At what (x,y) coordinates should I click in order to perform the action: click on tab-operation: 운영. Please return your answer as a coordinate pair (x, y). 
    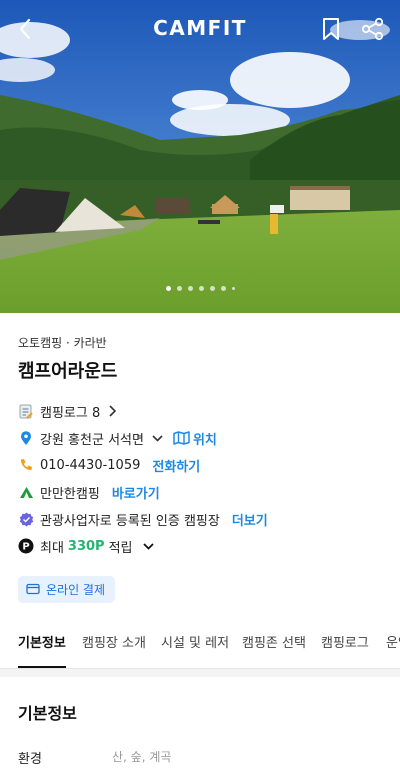
    Looking at the image, I should click on (393, 650).